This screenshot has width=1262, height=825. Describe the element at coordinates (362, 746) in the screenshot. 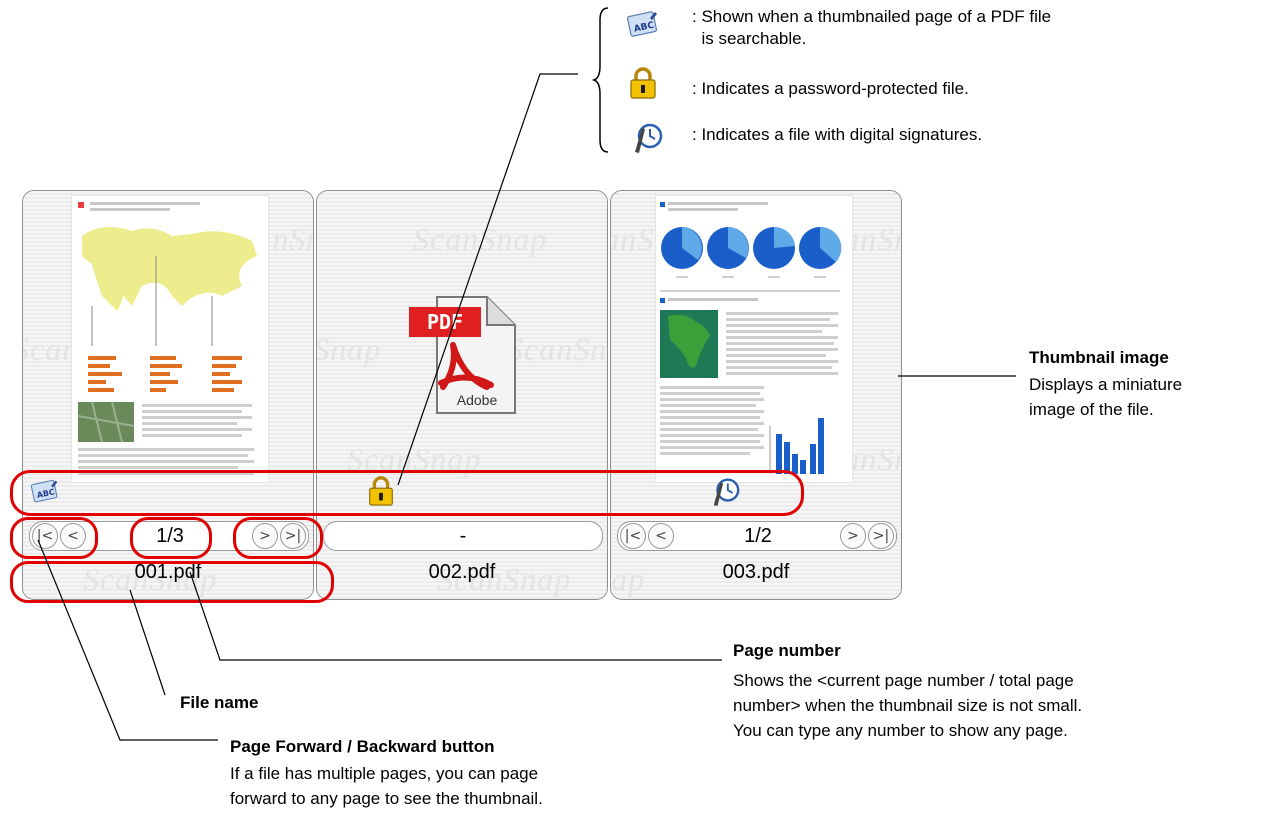

I see `page-nav-annotation-title: Page Forward / Backward button` at that location.